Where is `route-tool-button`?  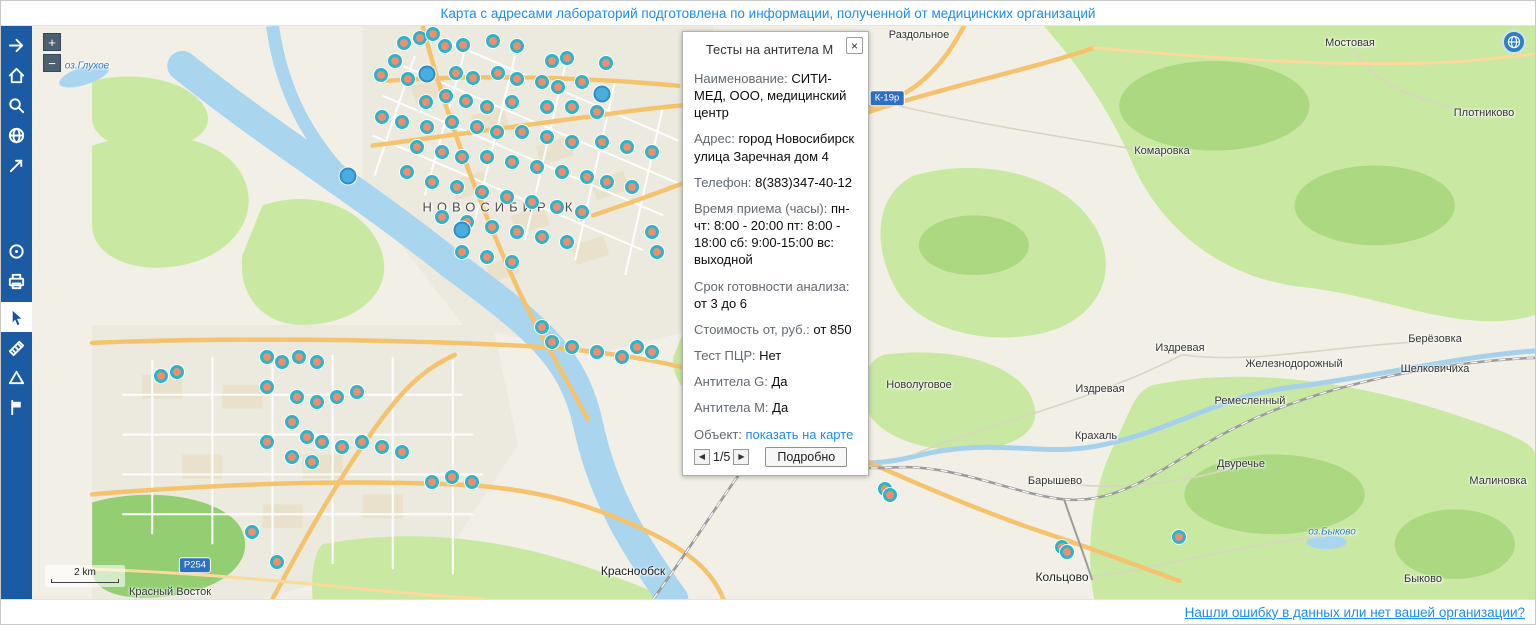
route-tool-button is located at coordinates (16, 165).